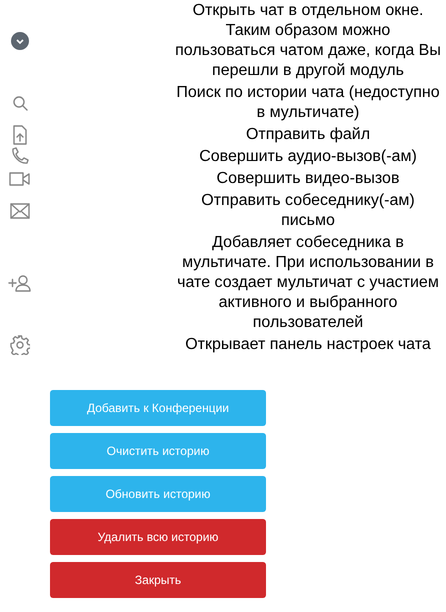 The width and height of the screenshot is (446, 612). Describe the element at coordinates (20, 211) in the screenshot. I see `envelope-icon` at that location.